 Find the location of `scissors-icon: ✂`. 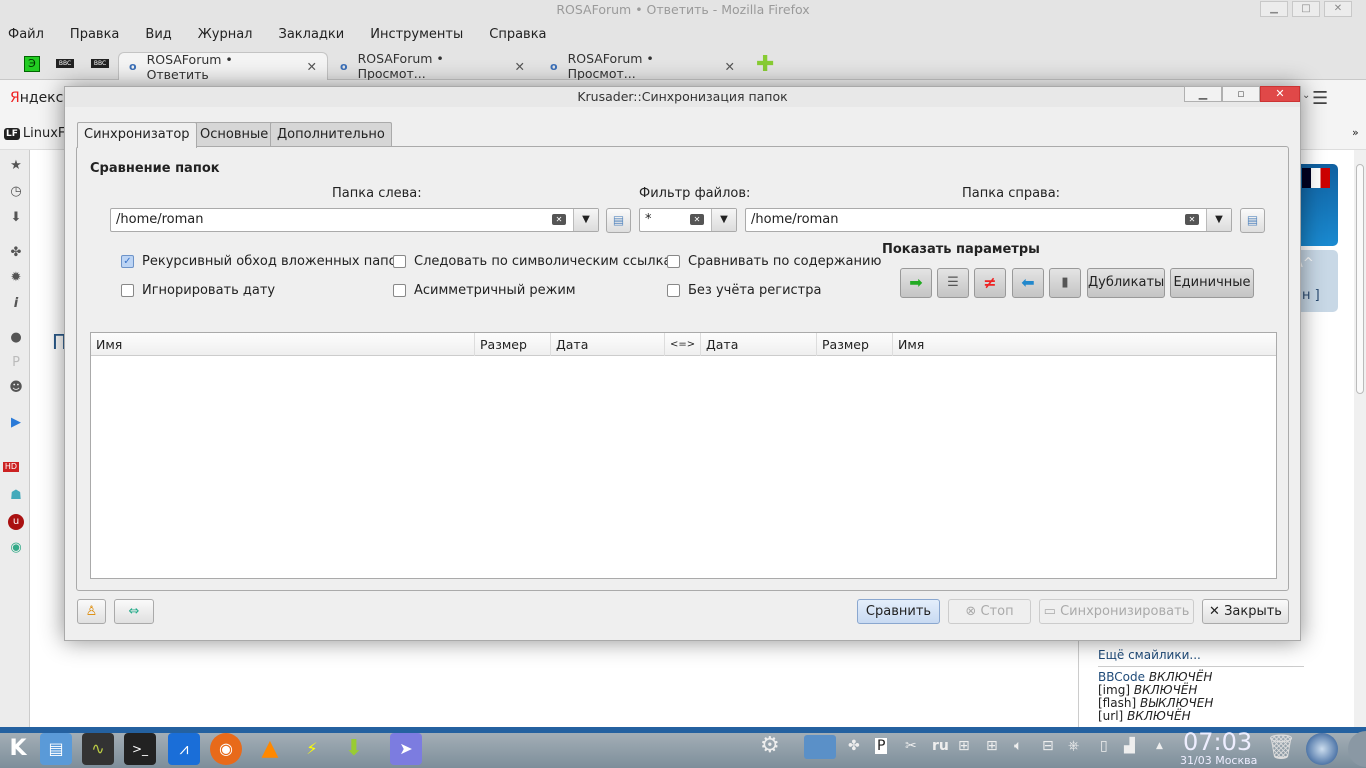

scissors-icon: ✂ is located at coordinates (911, 746).